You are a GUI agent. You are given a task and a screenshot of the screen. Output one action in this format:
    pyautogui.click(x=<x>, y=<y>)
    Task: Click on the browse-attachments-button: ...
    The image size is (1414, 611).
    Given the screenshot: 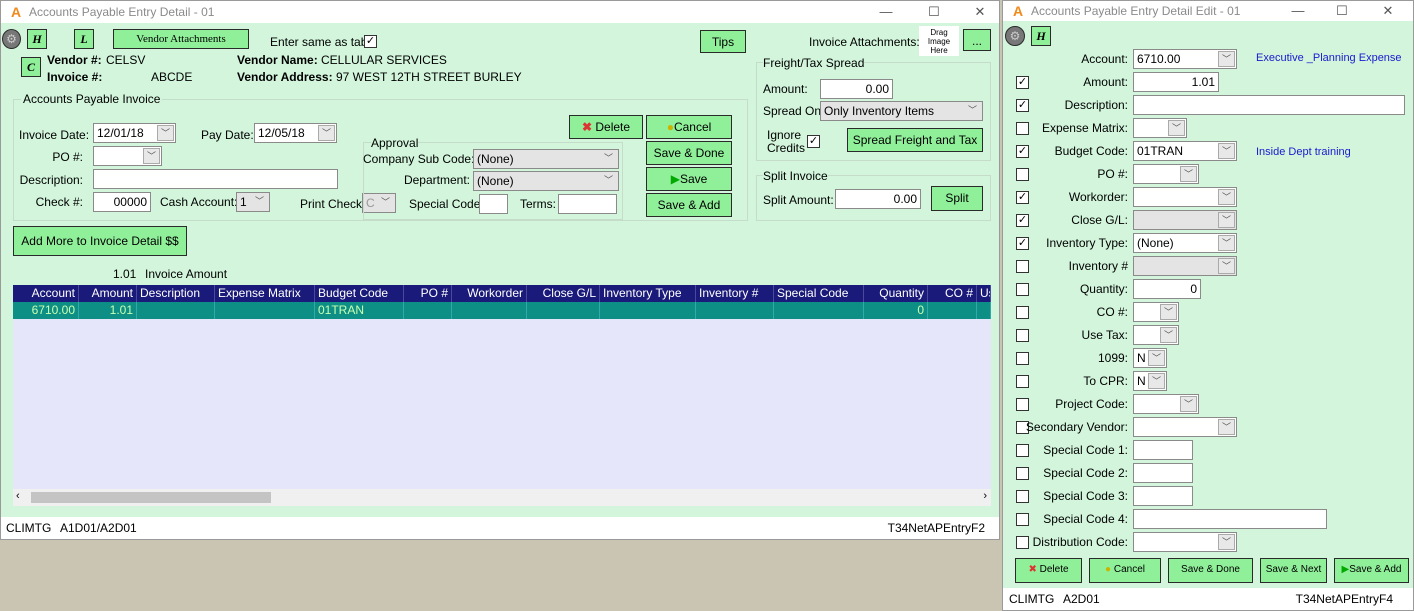 What is the action you would take?
    pyautogui.click(x=977, y=40)
    